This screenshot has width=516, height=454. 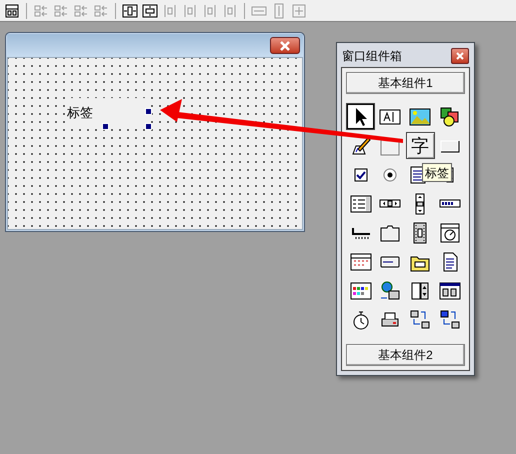 I want to click on shapes-icon, so click(x=449, y=117).